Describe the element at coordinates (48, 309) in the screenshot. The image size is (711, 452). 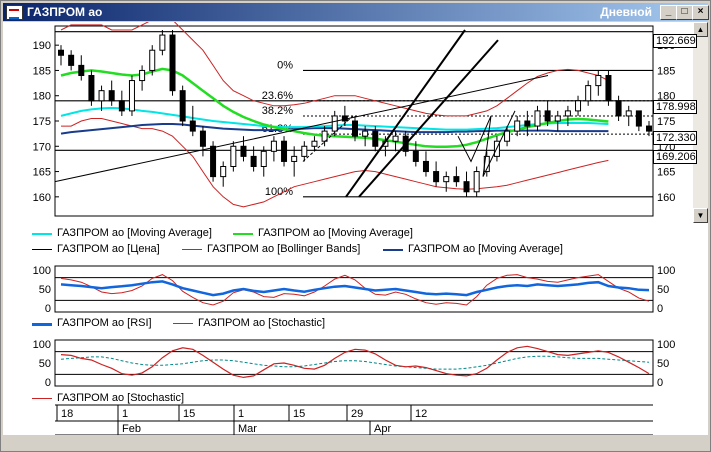
I see `rsi-tick-label-left: 0` at that location.